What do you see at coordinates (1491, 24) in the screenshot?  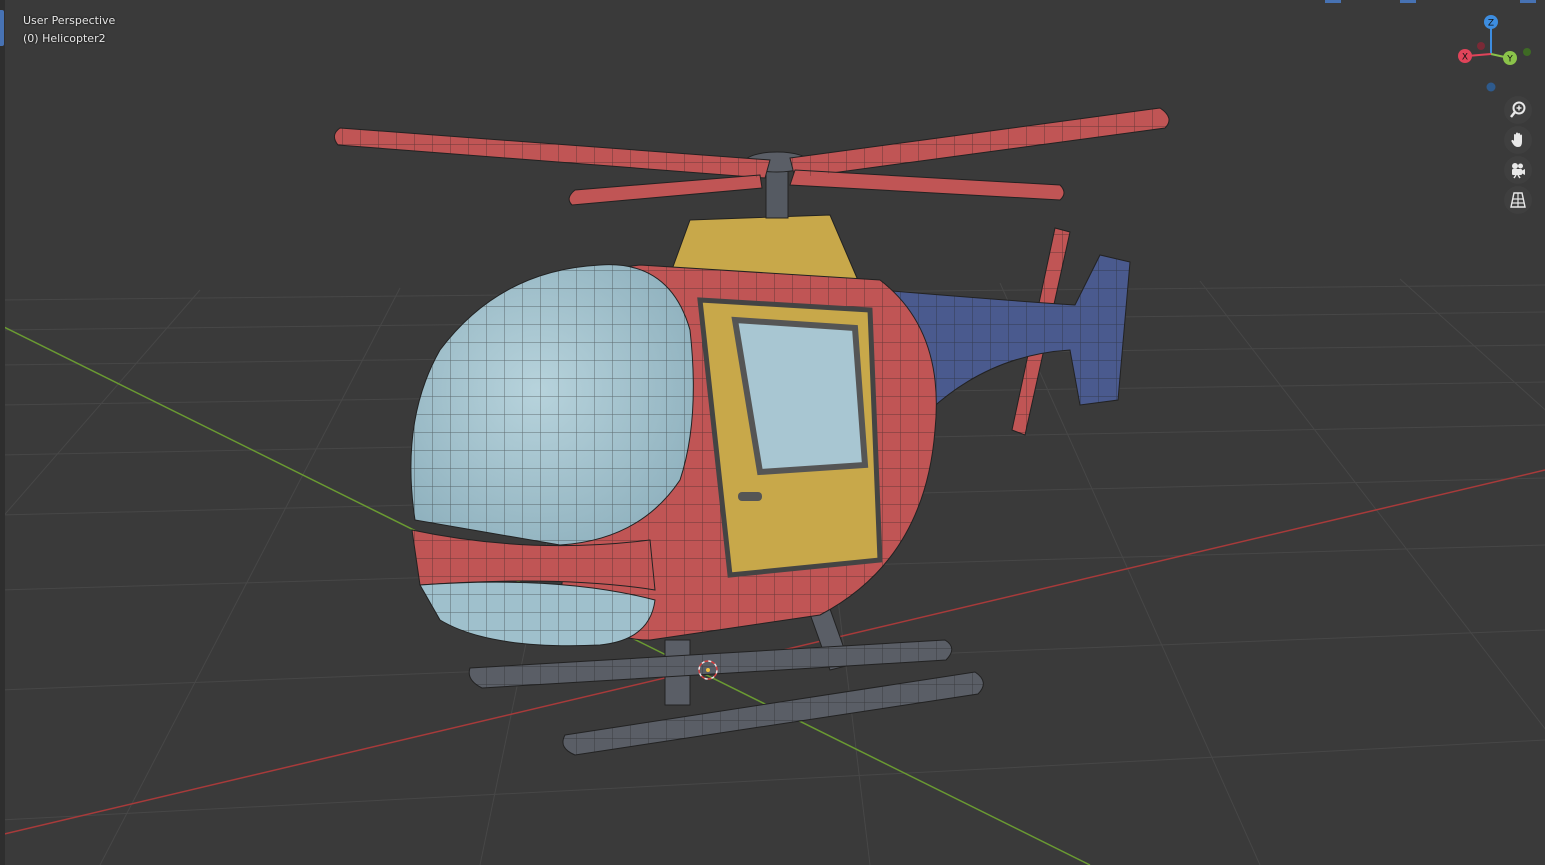 I see `z-axis-label: Z` at bounding box center [1491, 24].